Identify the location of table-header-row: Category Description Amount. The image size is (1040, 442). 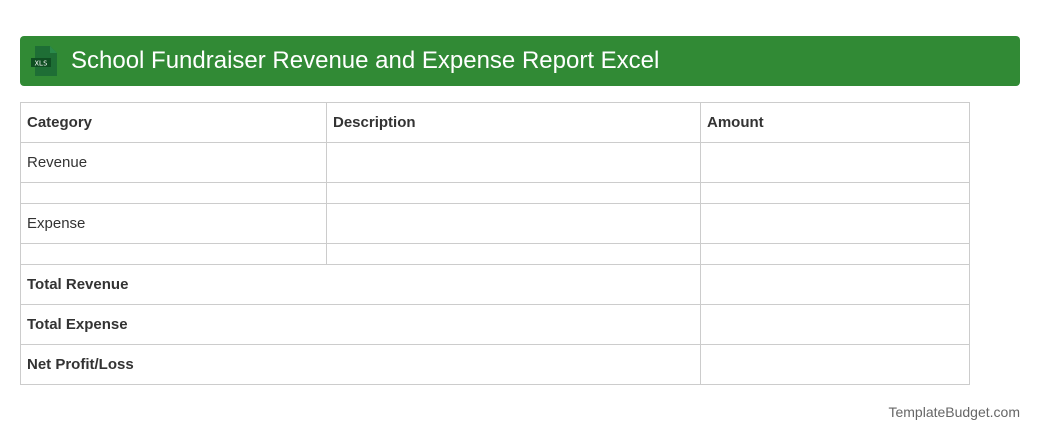
(495, 122).